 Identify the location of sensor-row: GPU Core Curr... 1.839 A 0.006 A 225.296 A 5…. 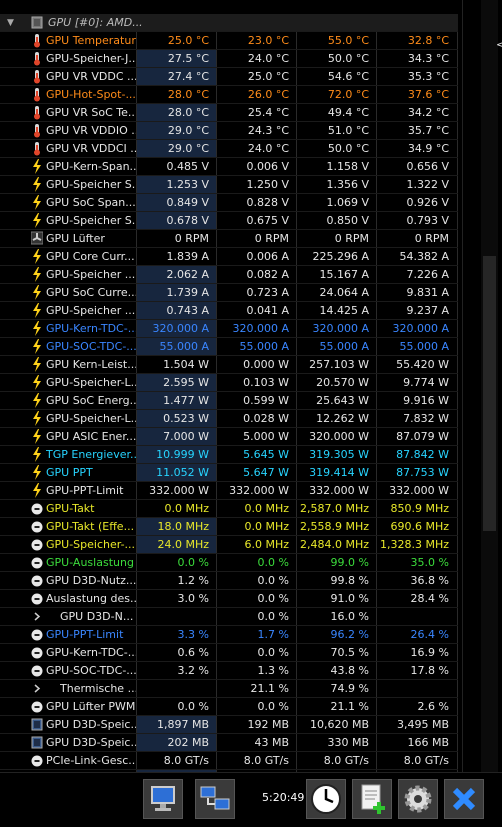
(229, 256).